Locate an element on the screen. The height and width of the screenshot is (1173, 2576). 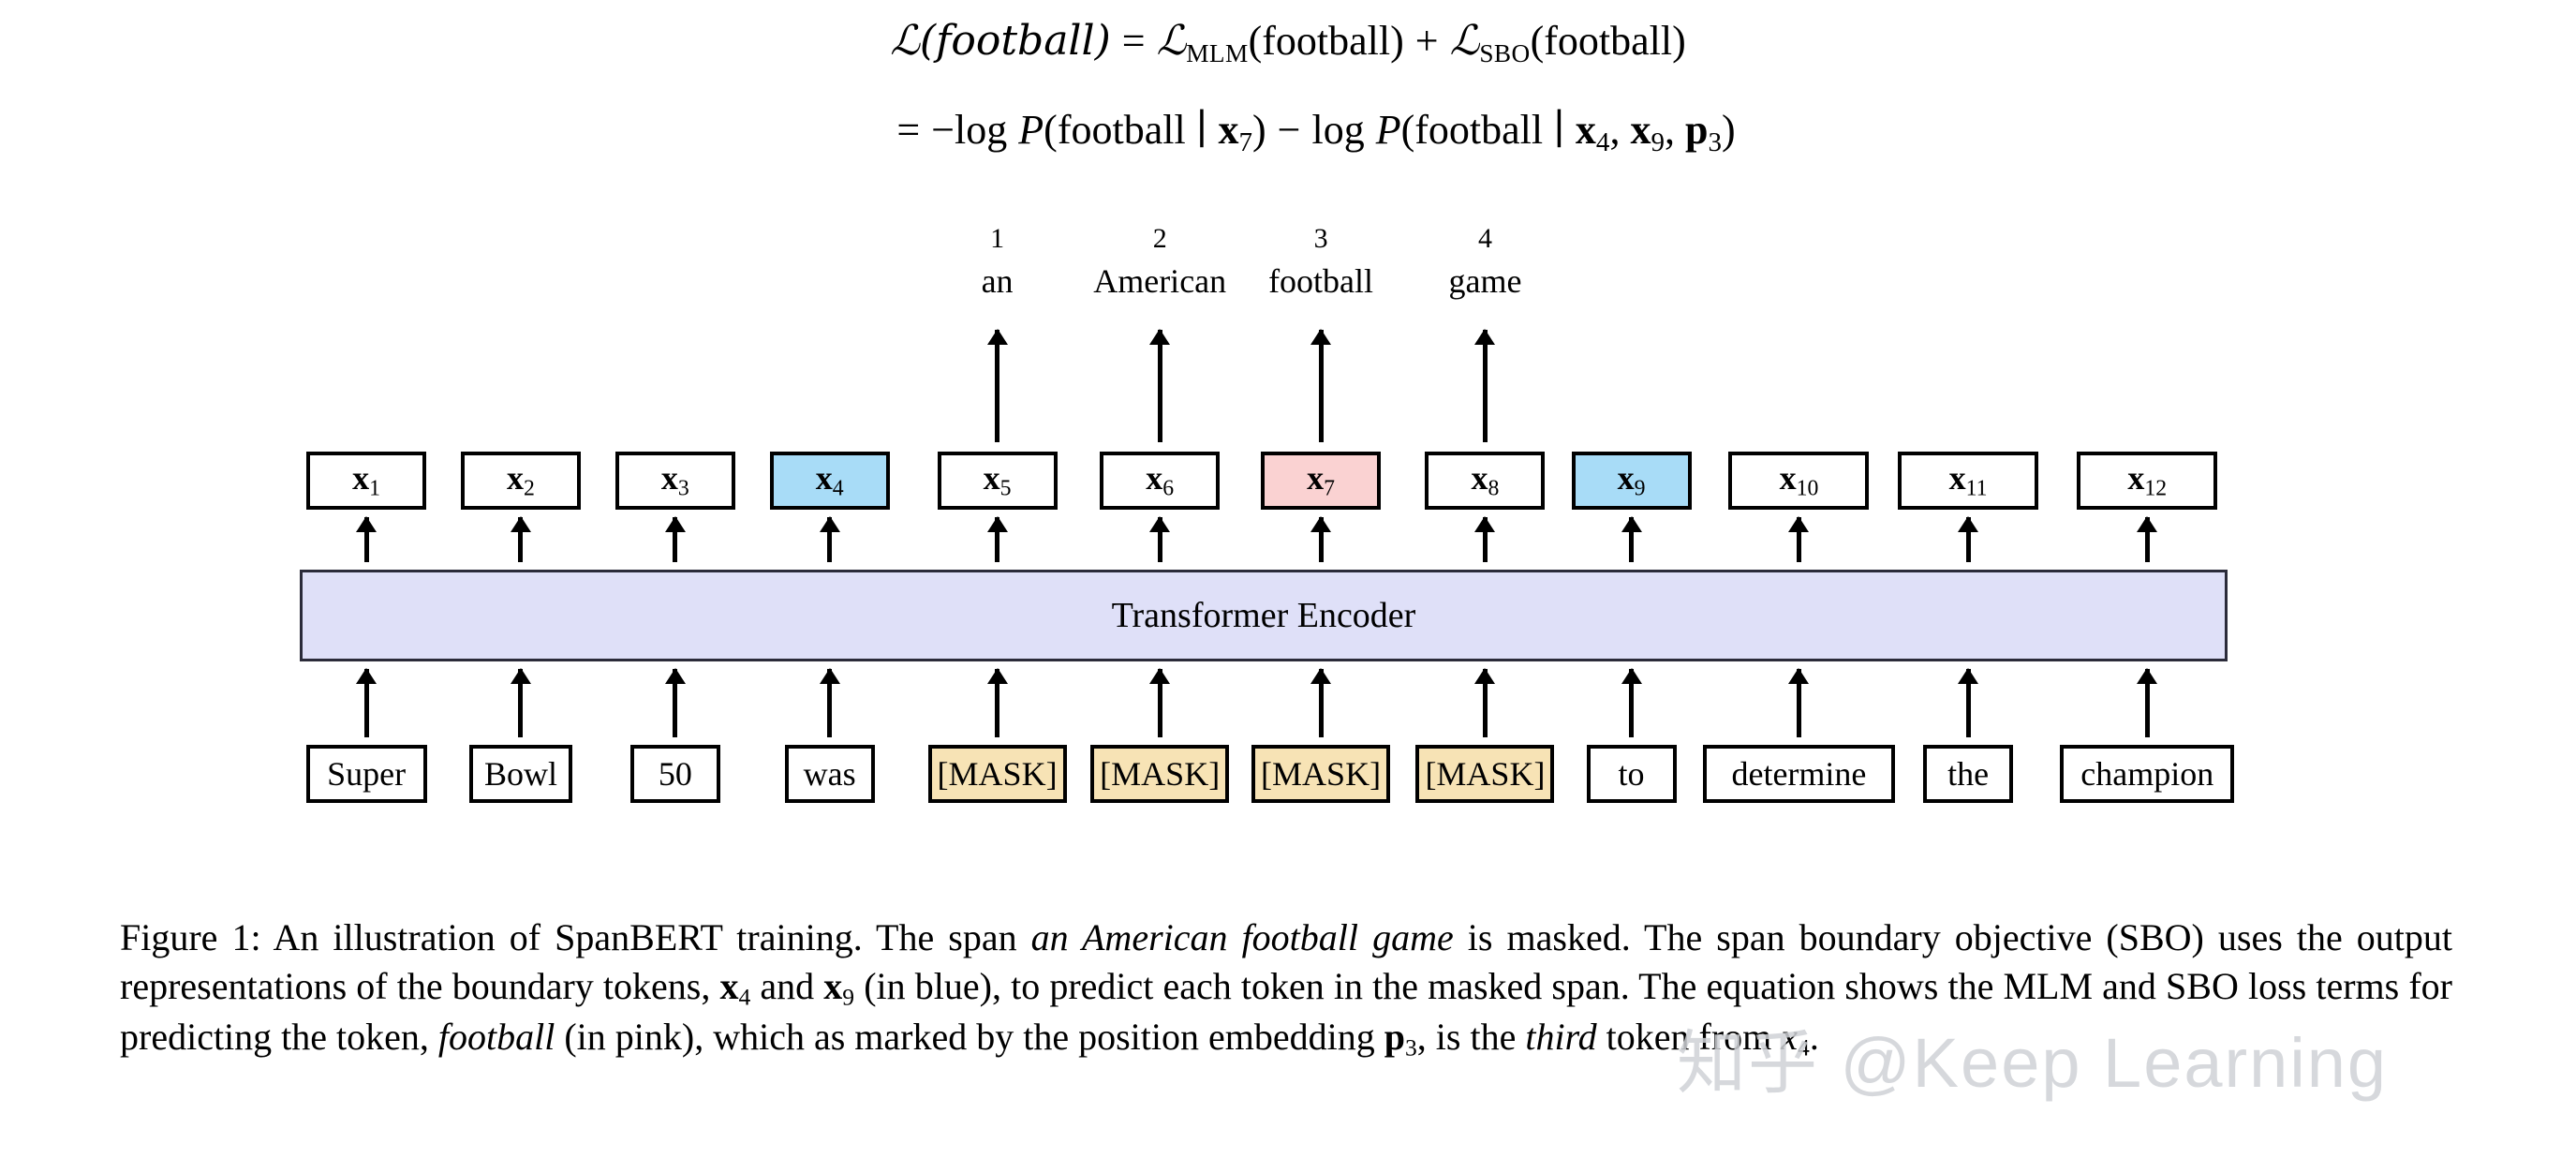
sbo-condition-open: (football ∣ is located at coordinates (1488, 130).